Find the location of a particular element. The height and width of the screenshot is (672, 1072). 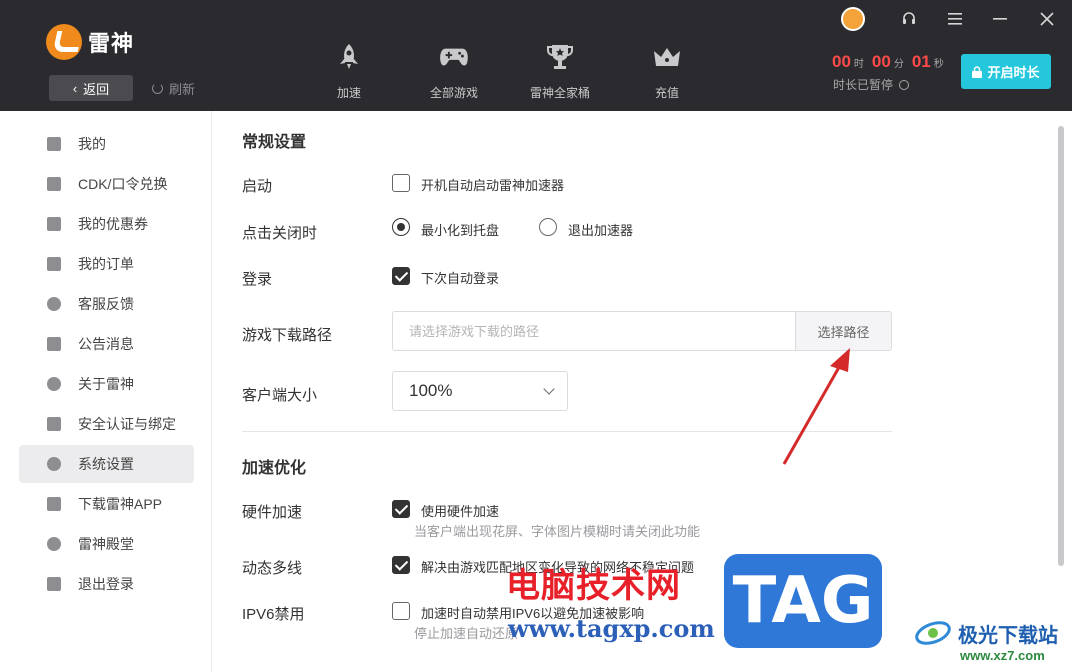

sidebar-item-label: 客服反馈 is located at coordinates (106, 304).